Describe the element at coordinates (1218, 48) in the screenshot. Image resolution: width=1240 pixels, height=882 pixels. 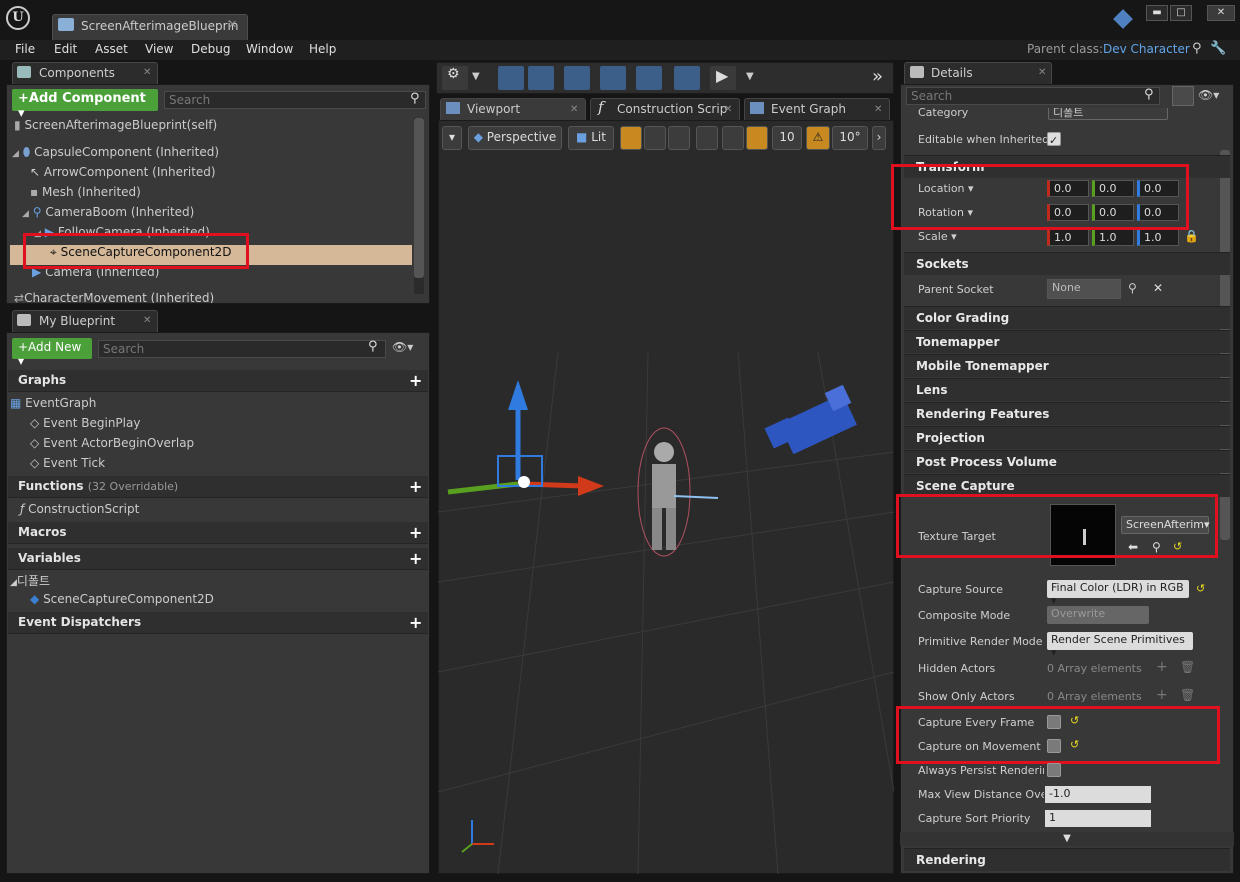
I see `wrench-icon: 🔧` at that location.